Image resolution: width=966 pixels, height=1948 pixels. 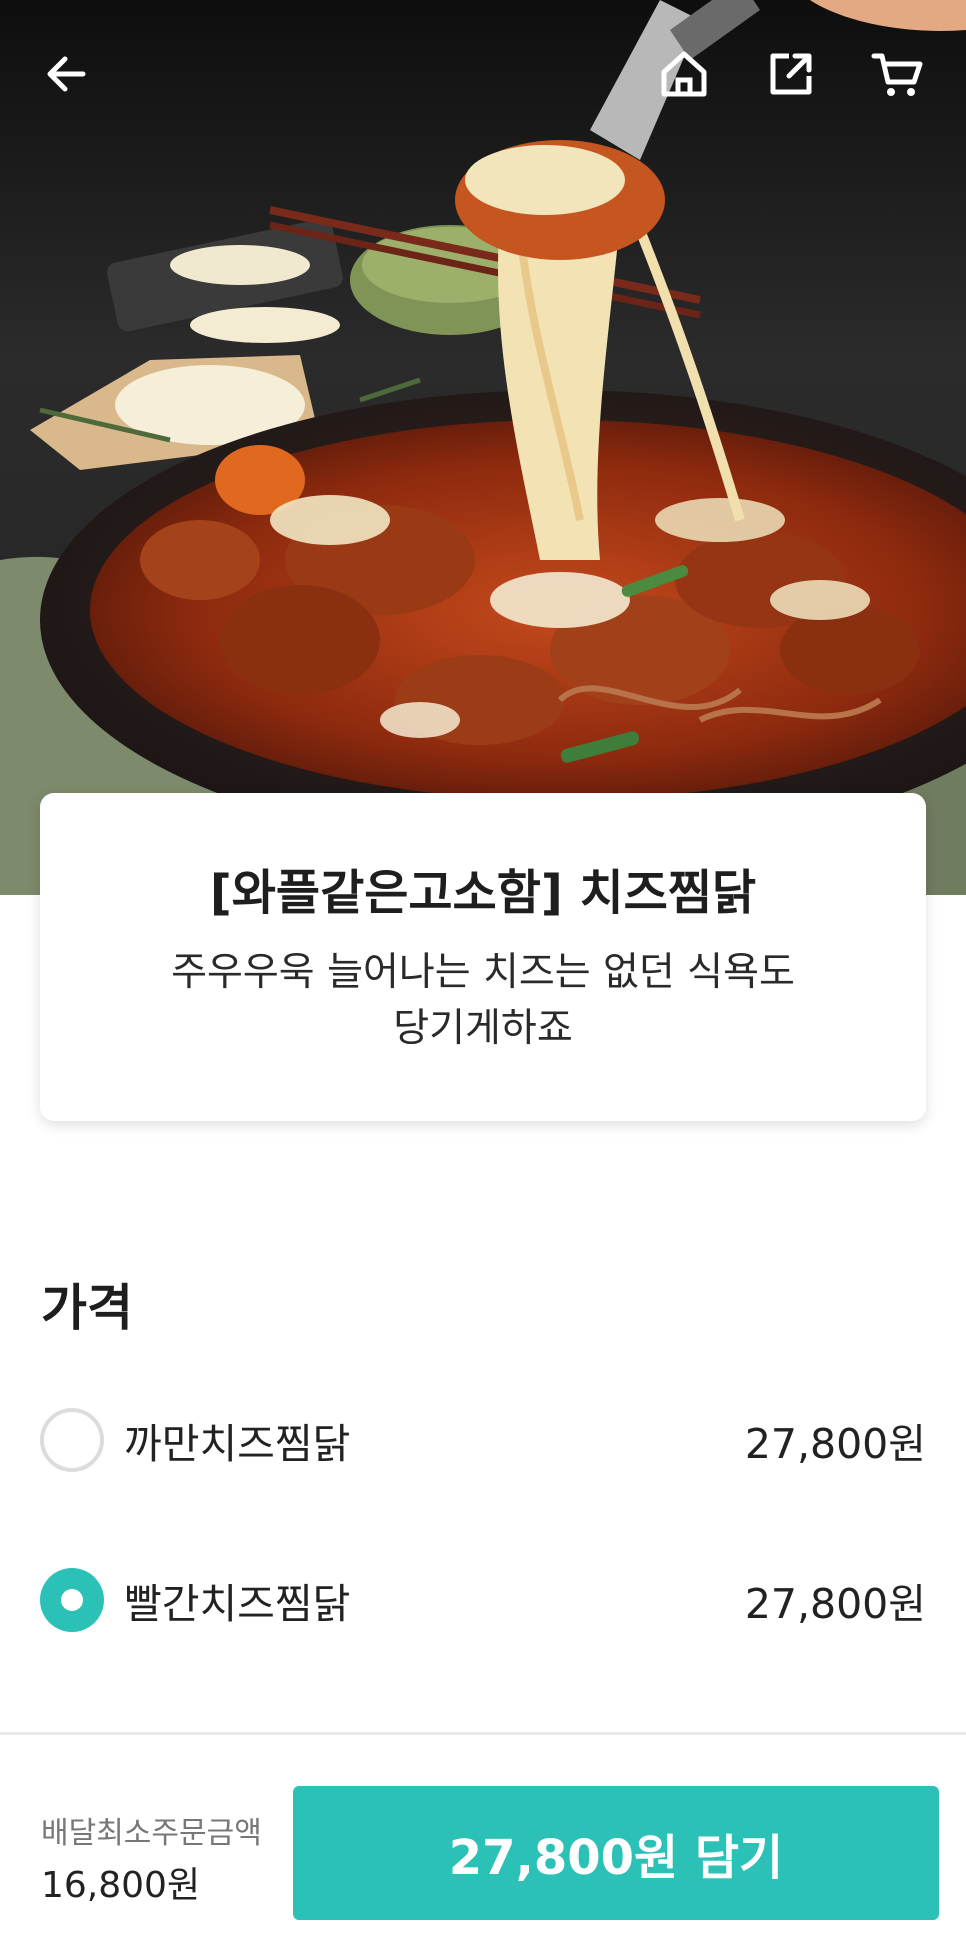 I want to click on home-icon, so click(x=684, y=74).